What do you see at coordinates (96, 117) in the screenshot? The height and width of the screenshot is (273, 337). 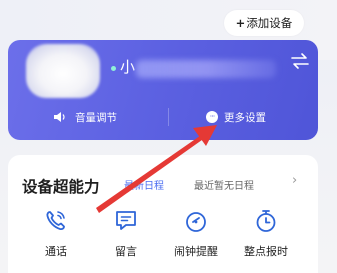 I see `volume-adjust-label: 音量调节` at bounding box center [96, 117].